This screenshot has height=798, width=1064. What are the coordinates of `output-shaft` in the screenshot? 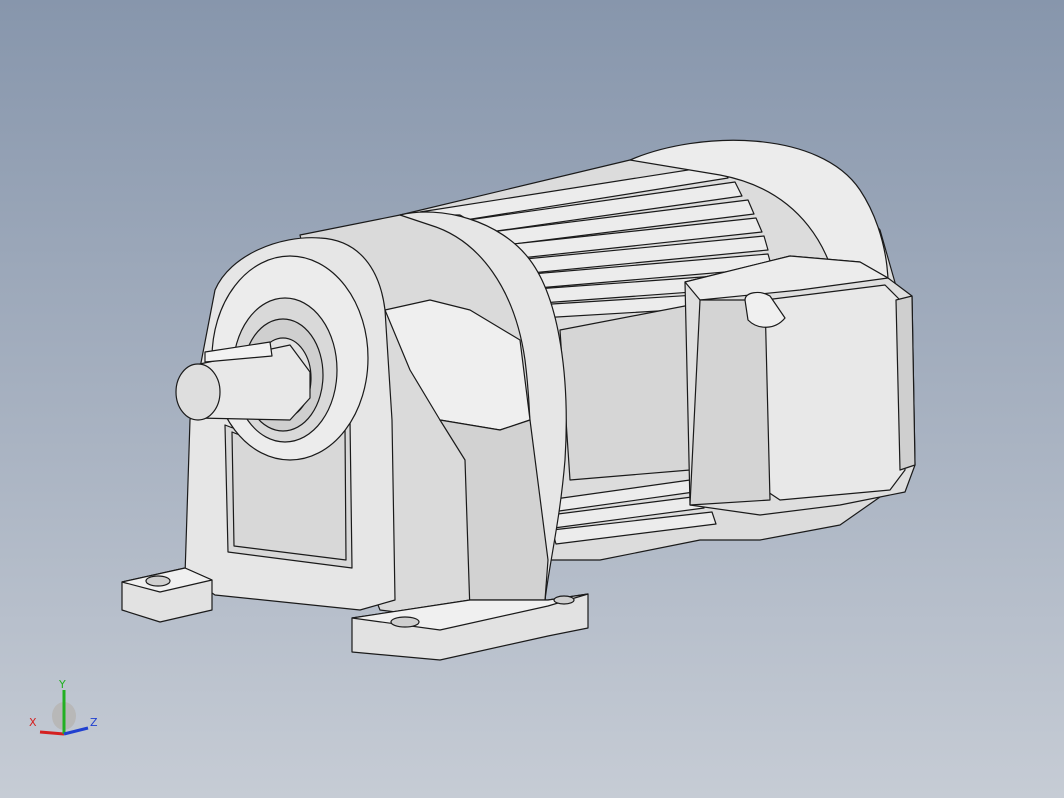 It's located at (243, 381).